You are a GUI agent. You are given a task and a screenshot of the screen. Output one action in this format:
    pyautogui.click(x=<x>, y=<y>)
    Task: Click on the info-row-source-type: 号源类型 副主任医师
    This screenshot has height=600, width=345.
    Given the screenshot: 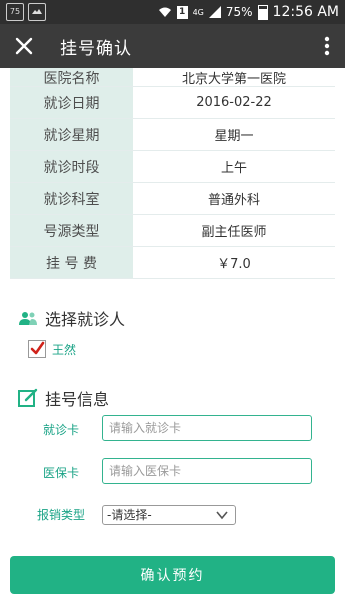 What is the action you would take?
    pyautogui.click(x=172, y=231)
    